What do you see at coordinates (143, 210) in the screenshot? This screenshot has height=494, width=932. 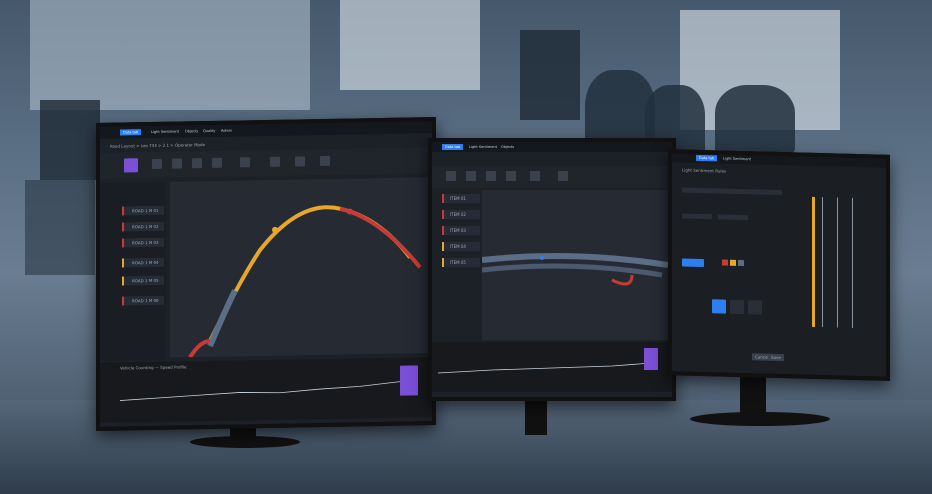 I see `left-sidebar-item: ROAD 1 M 01` at bounding box center [143, 210].